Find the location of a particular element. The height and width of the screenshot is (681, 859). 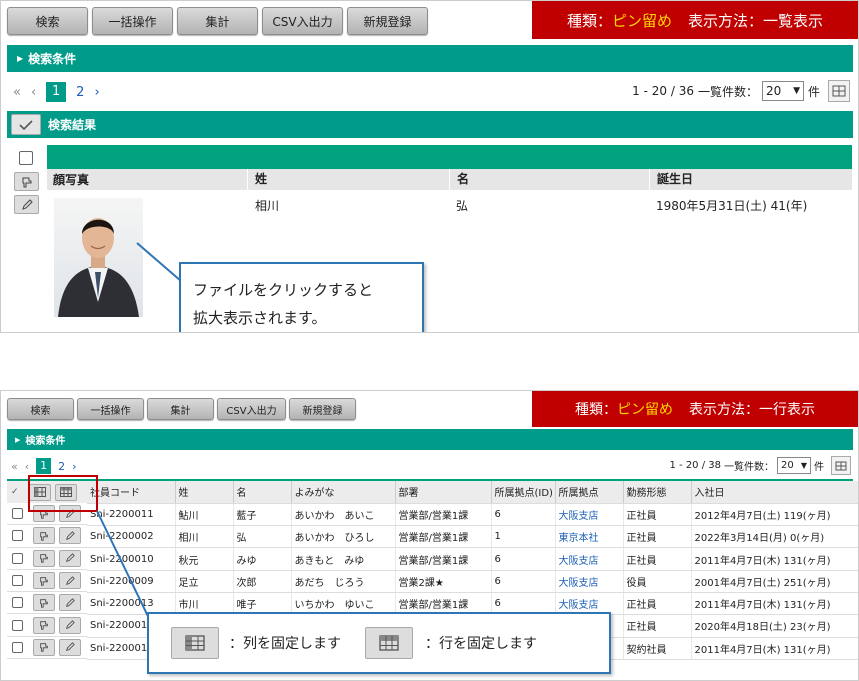

column-header: 姓 is located at coordinates (204, 492).